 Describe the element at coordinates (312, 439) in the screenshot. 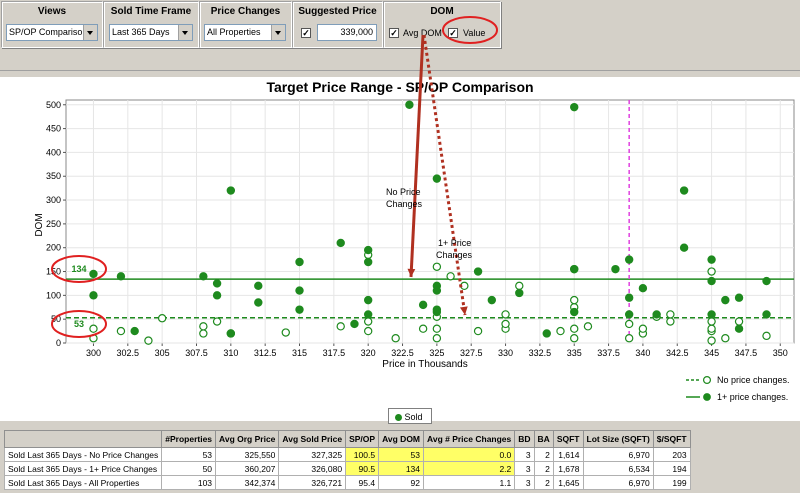

I see `column-header: Avg Sold Price` at that location.